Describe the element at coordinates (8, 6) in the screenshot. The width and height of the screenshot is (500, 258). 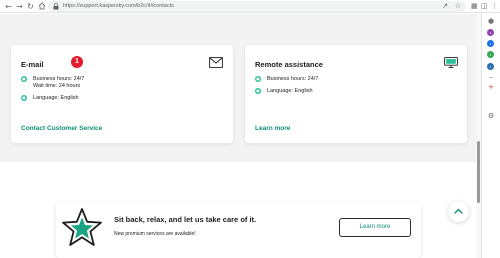
I see `back-icon: ←` at that location.